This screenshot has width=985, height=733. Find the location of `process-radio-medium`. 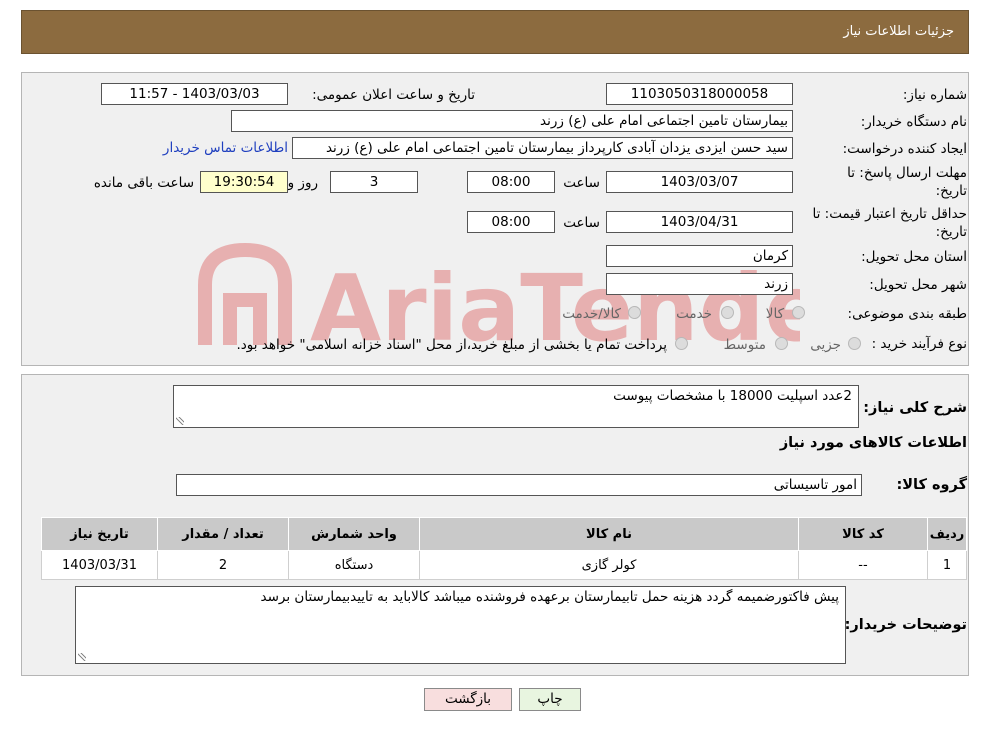

process-radio-medium is located at coordinates (781, 343).